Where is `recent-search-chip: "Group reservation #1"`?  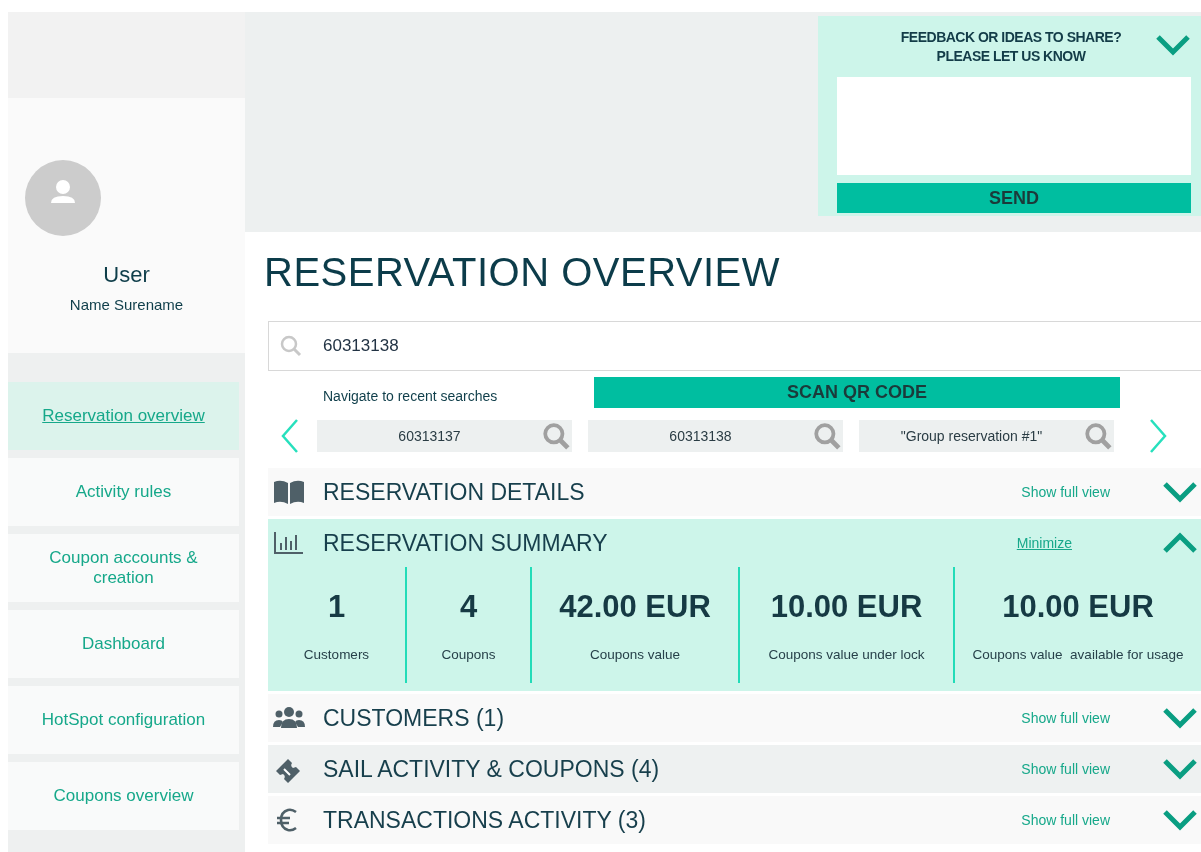
recent-search-chip: "Group reservation #1" is located at coordinates (986, 436).